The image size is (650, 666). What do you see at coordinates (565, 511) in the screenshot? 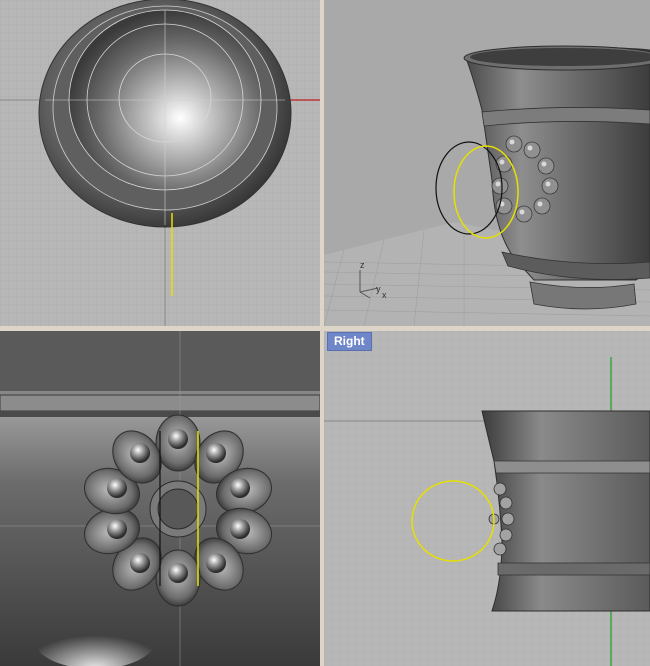
I see `cup-side-view` at bounding box center [565, 511].